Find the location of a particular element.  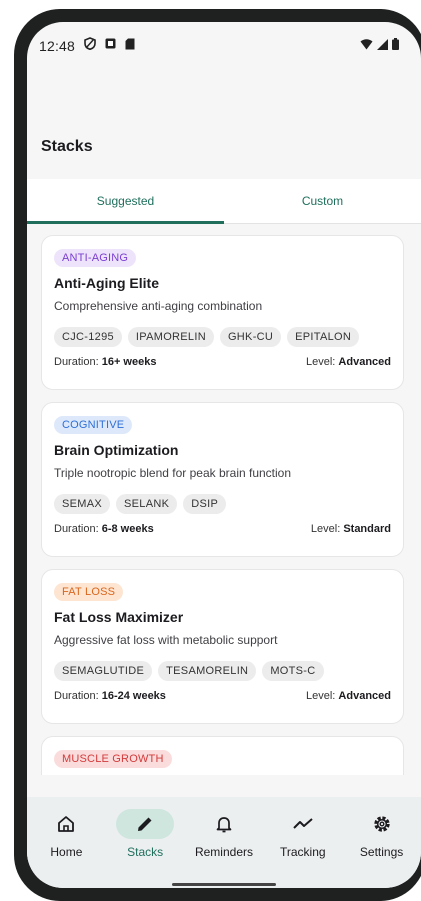

duration-value: 16-24 weeks is located at coordinates (133, 696).